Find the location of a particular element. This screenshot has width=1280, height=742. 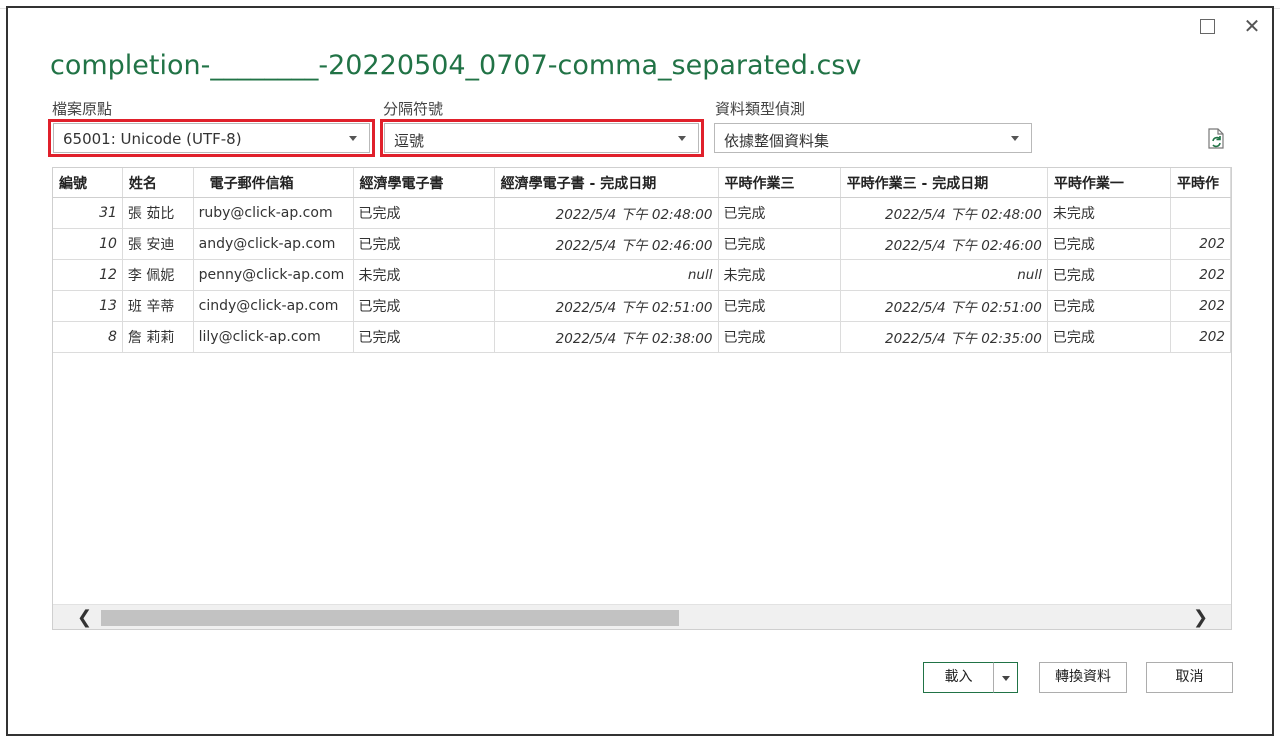

close-button: ✕ is located at coordinates (1252, 26).